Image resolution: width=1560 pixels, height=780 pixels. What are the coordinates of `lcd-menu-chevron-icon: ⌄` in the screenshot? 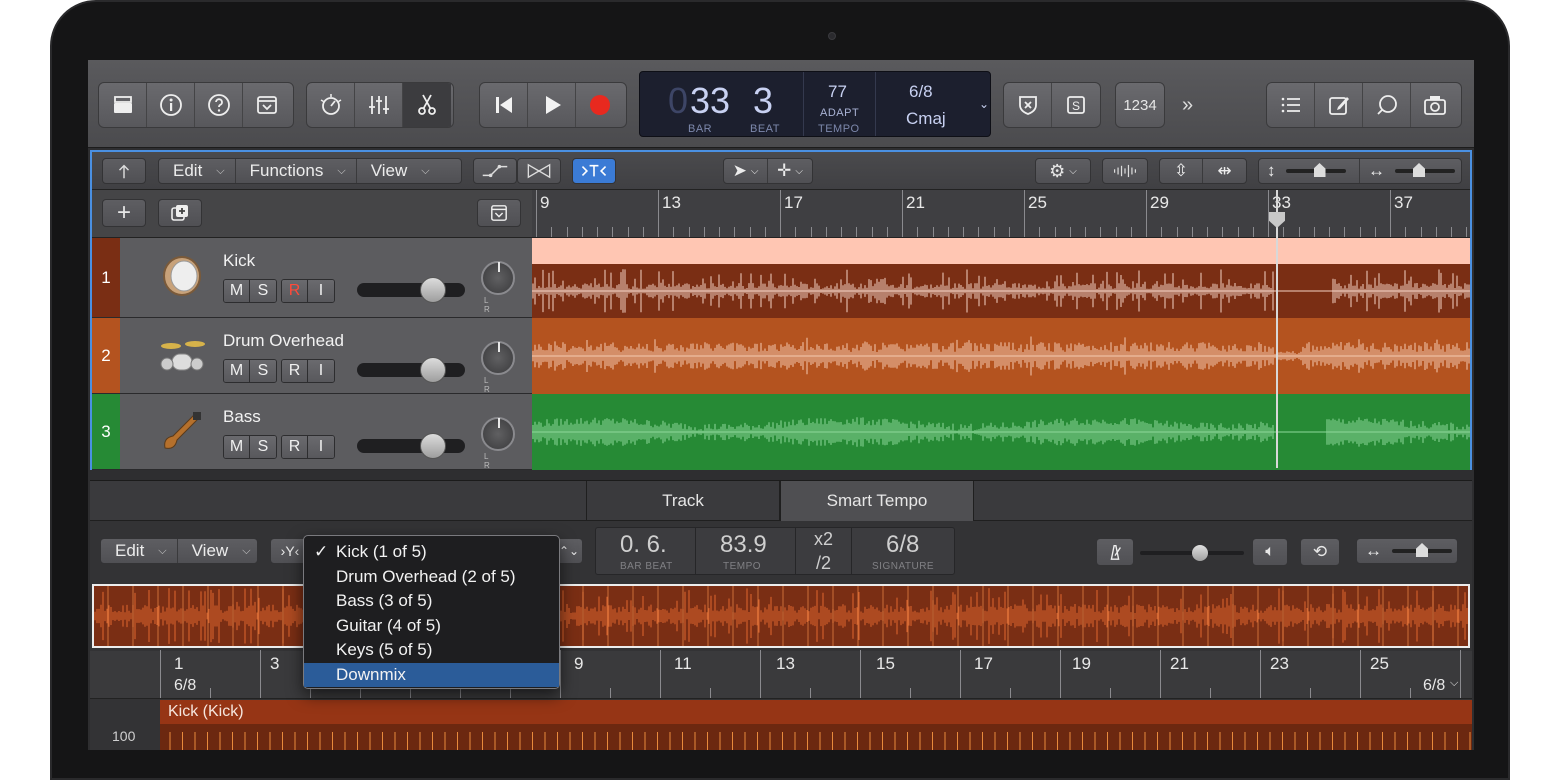 It's located at (984, 104).